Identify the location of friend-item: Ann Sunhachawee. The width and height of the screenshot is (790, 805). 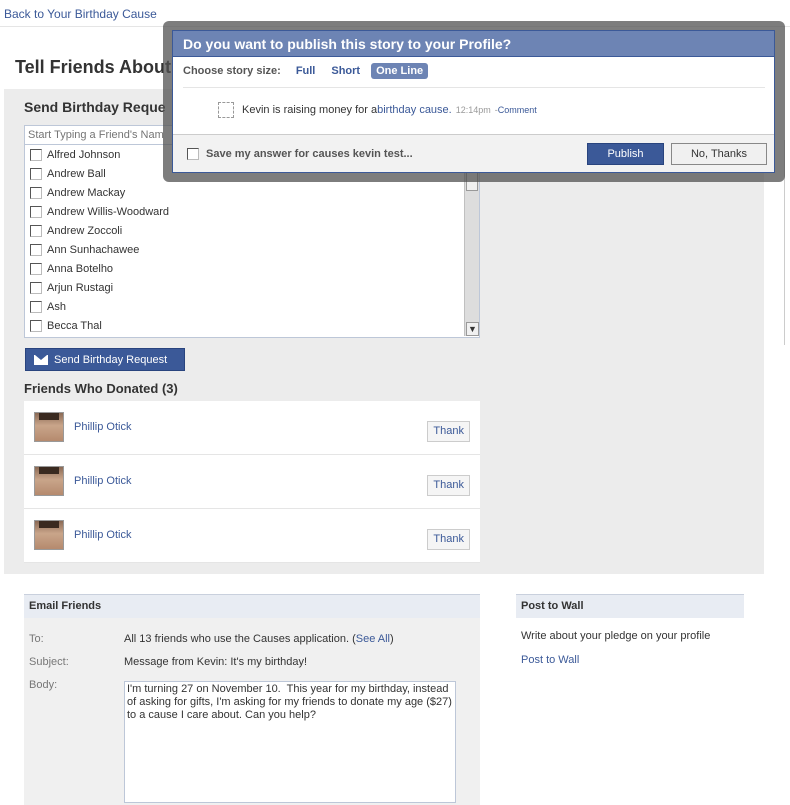
(245, 249).